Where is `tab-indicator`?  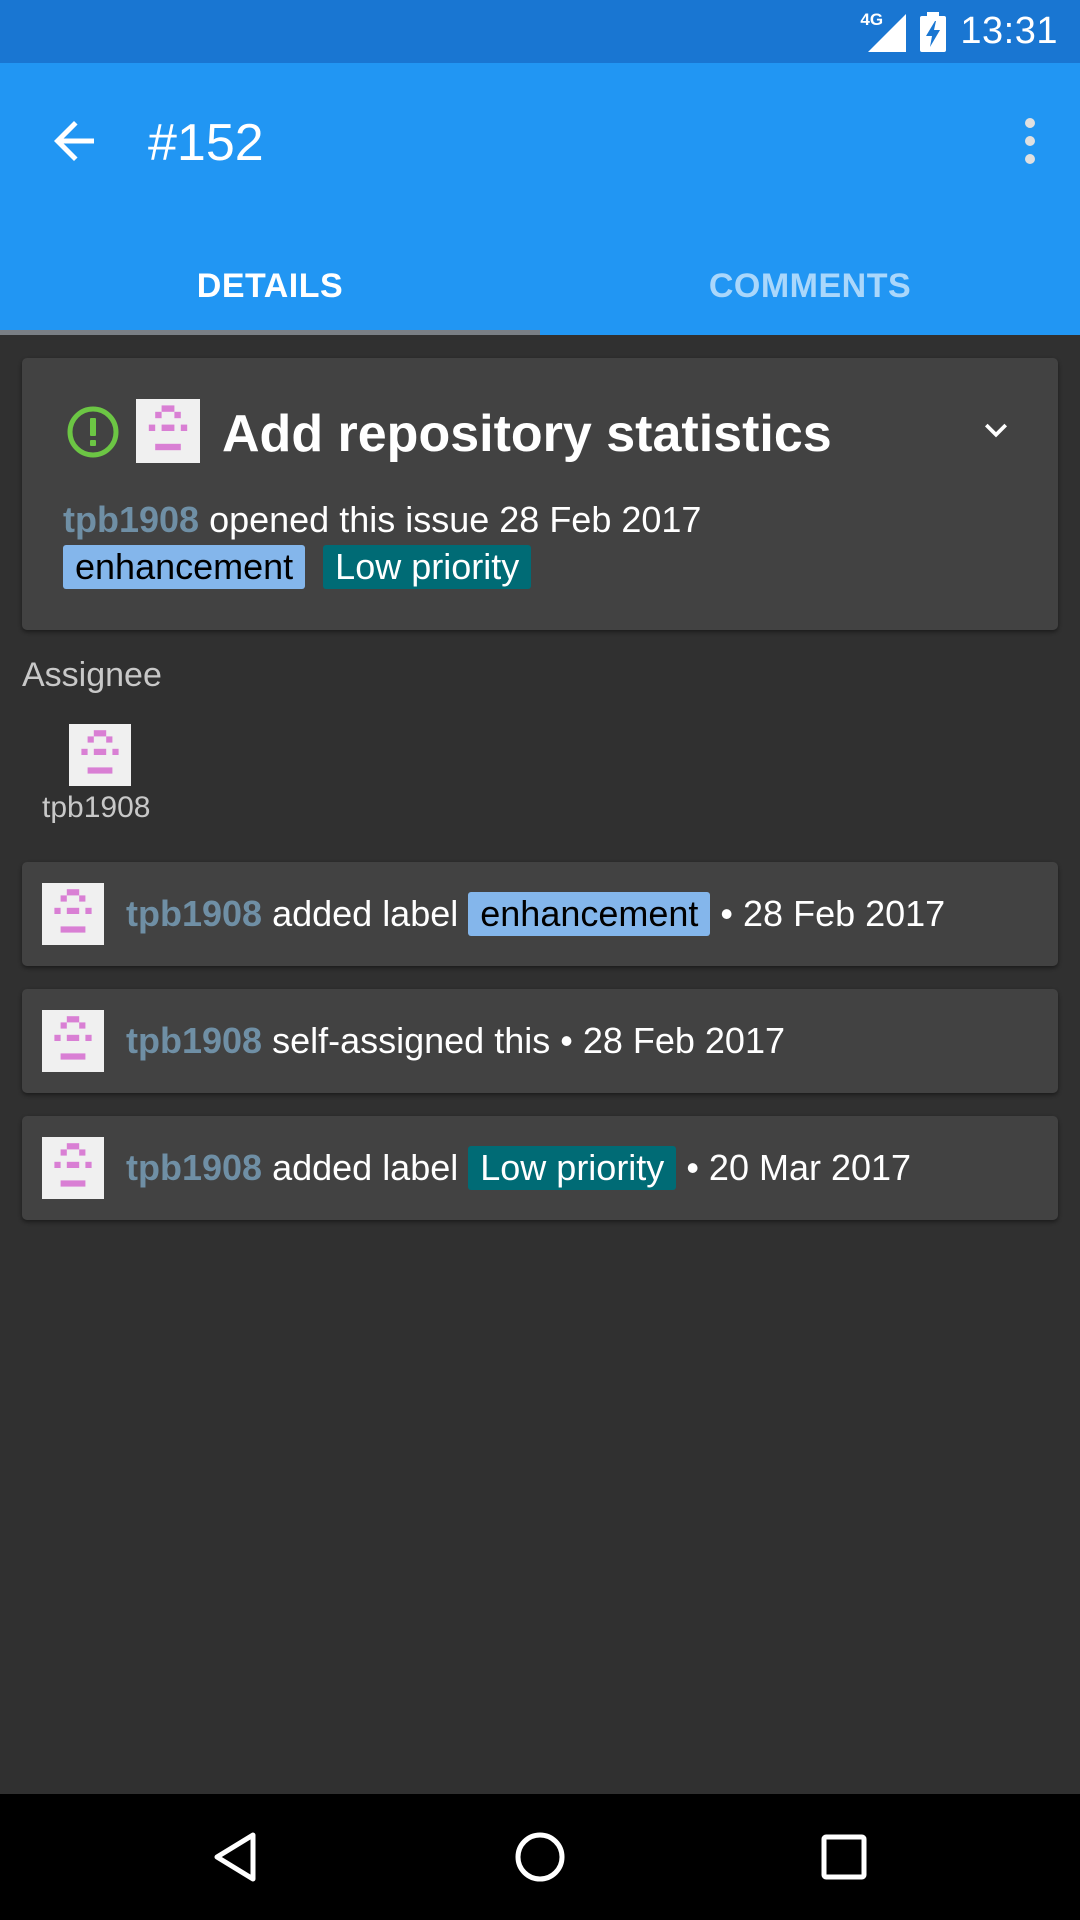 tab-indicator is located at coordinates (270, 332).